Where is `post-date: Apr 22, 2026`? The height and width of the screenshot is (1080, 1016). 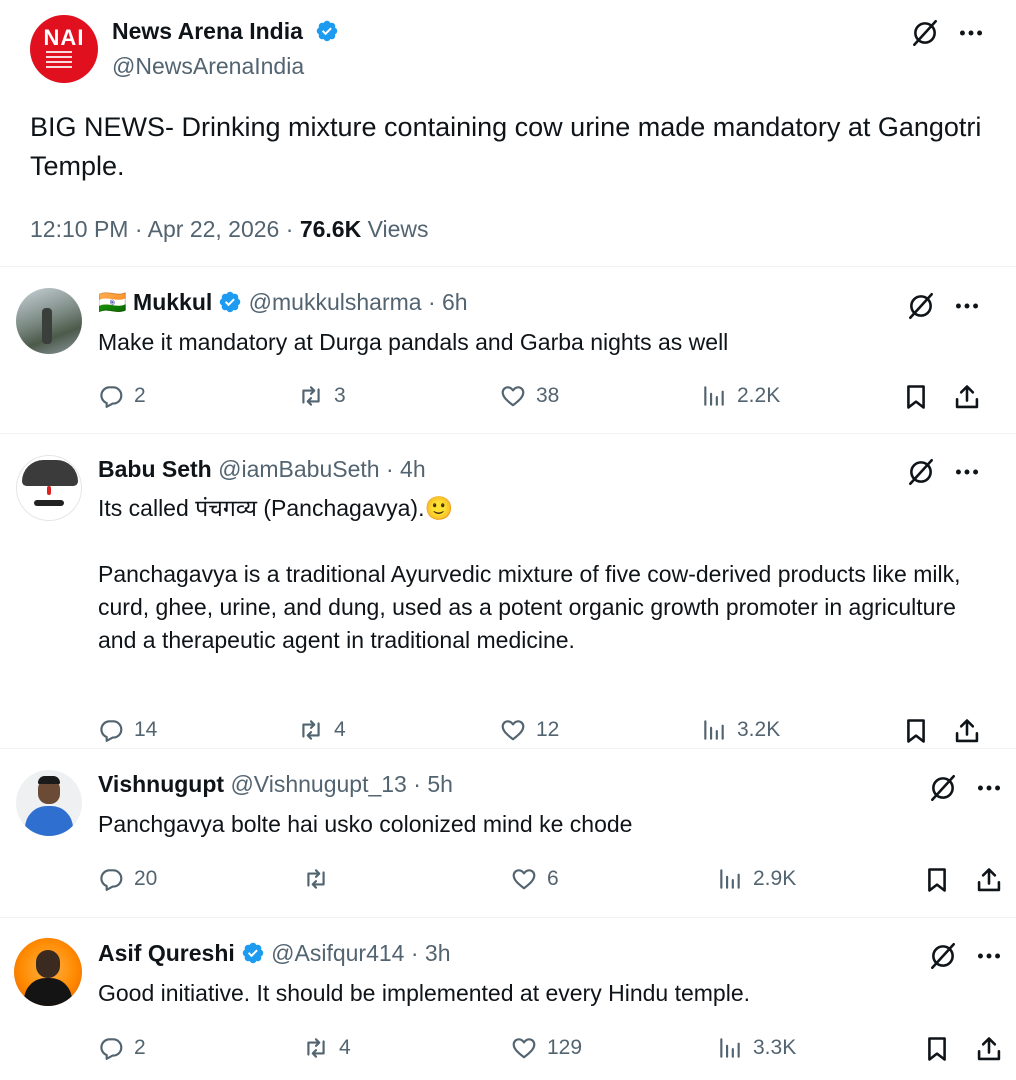 post-date: Apr 22, 2026 is located at coordinates (214, 229).